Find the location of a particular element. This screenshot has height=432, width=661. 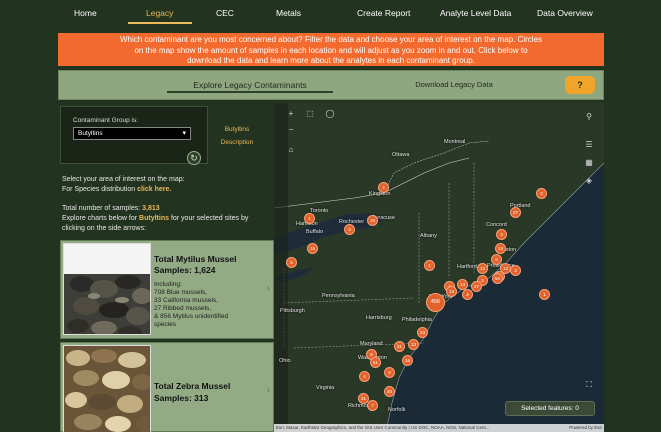

contaminant-group-label: Contaminant Group is: is located at coordinates (106, 120).